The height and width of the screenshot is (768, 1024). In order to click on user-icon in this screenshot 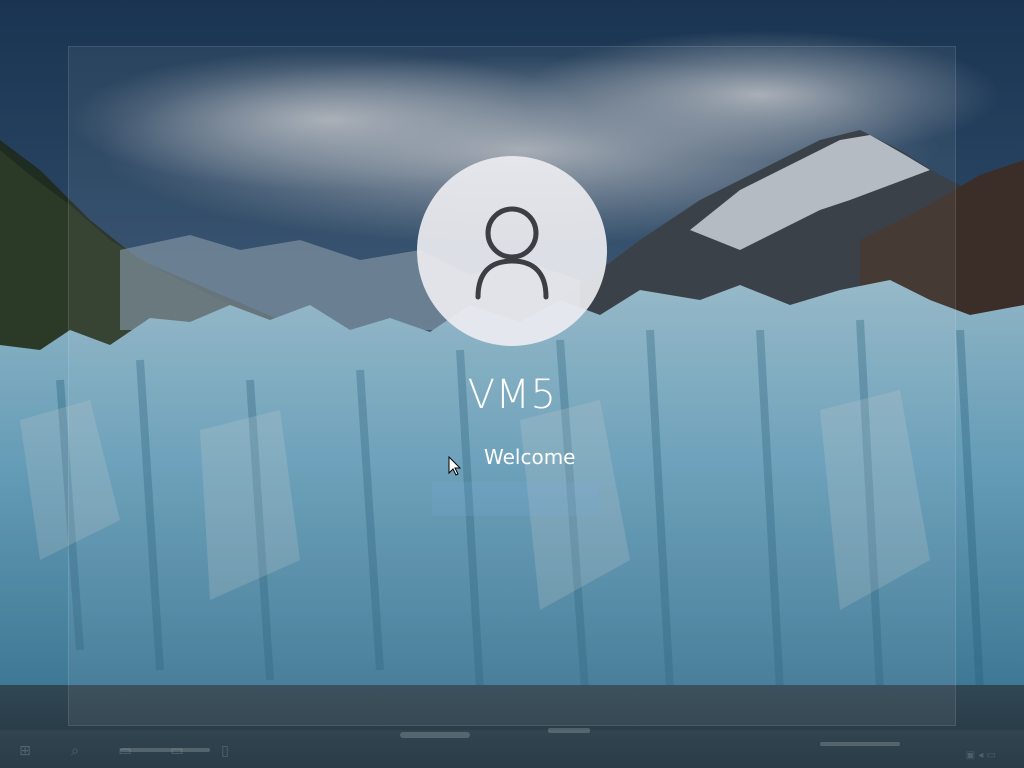, I will do `click(512, 253)`.